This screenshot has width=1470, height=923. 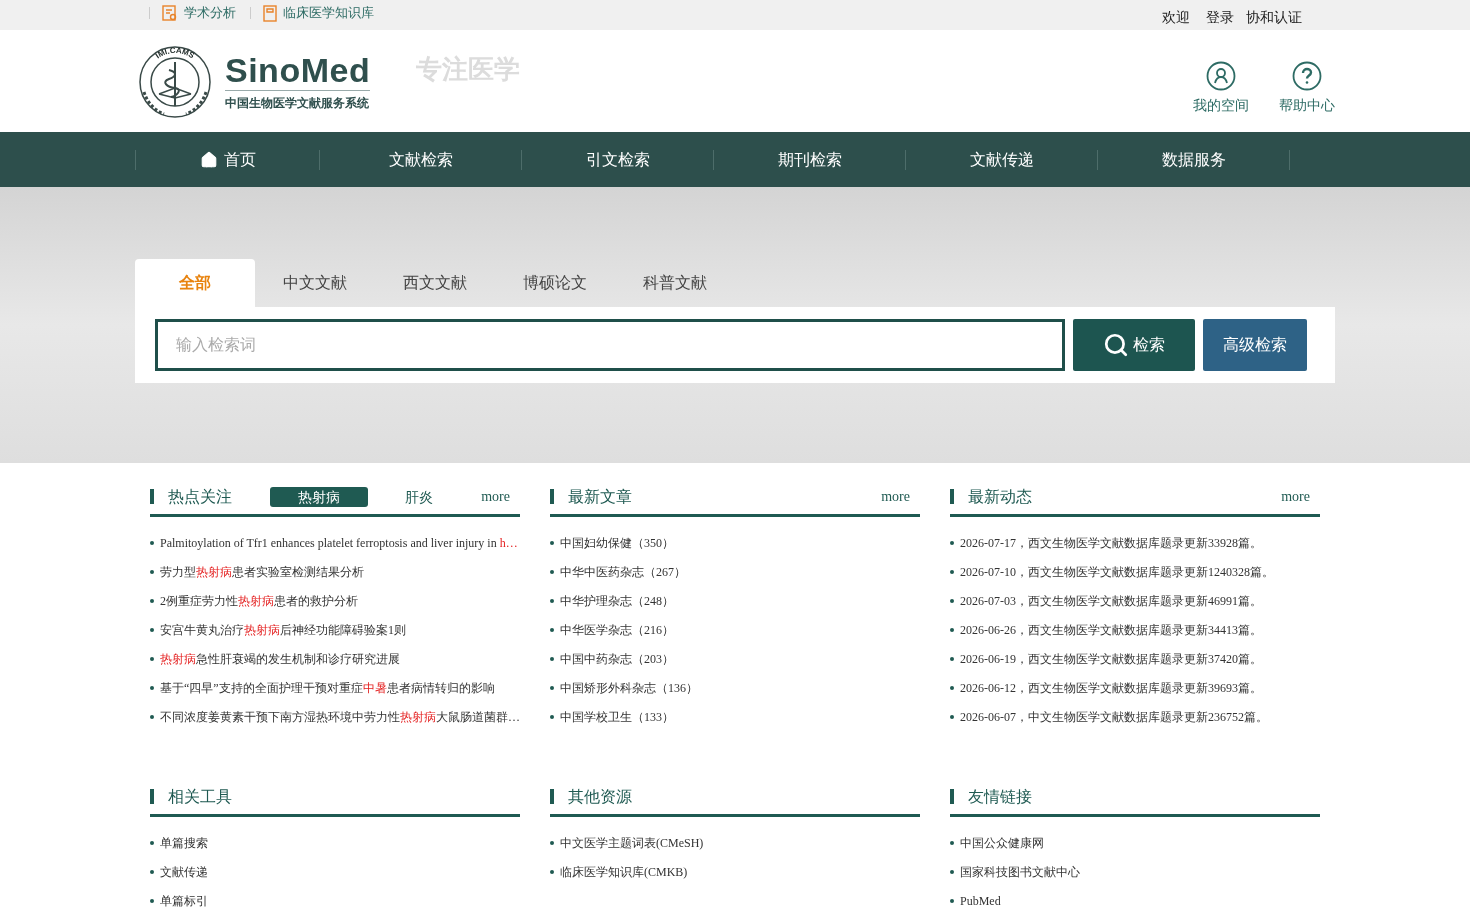 I want to click on list-link: 热射病急性肝衰竭的发生机制和诊疗研究进展, so click(x=280, y=658).